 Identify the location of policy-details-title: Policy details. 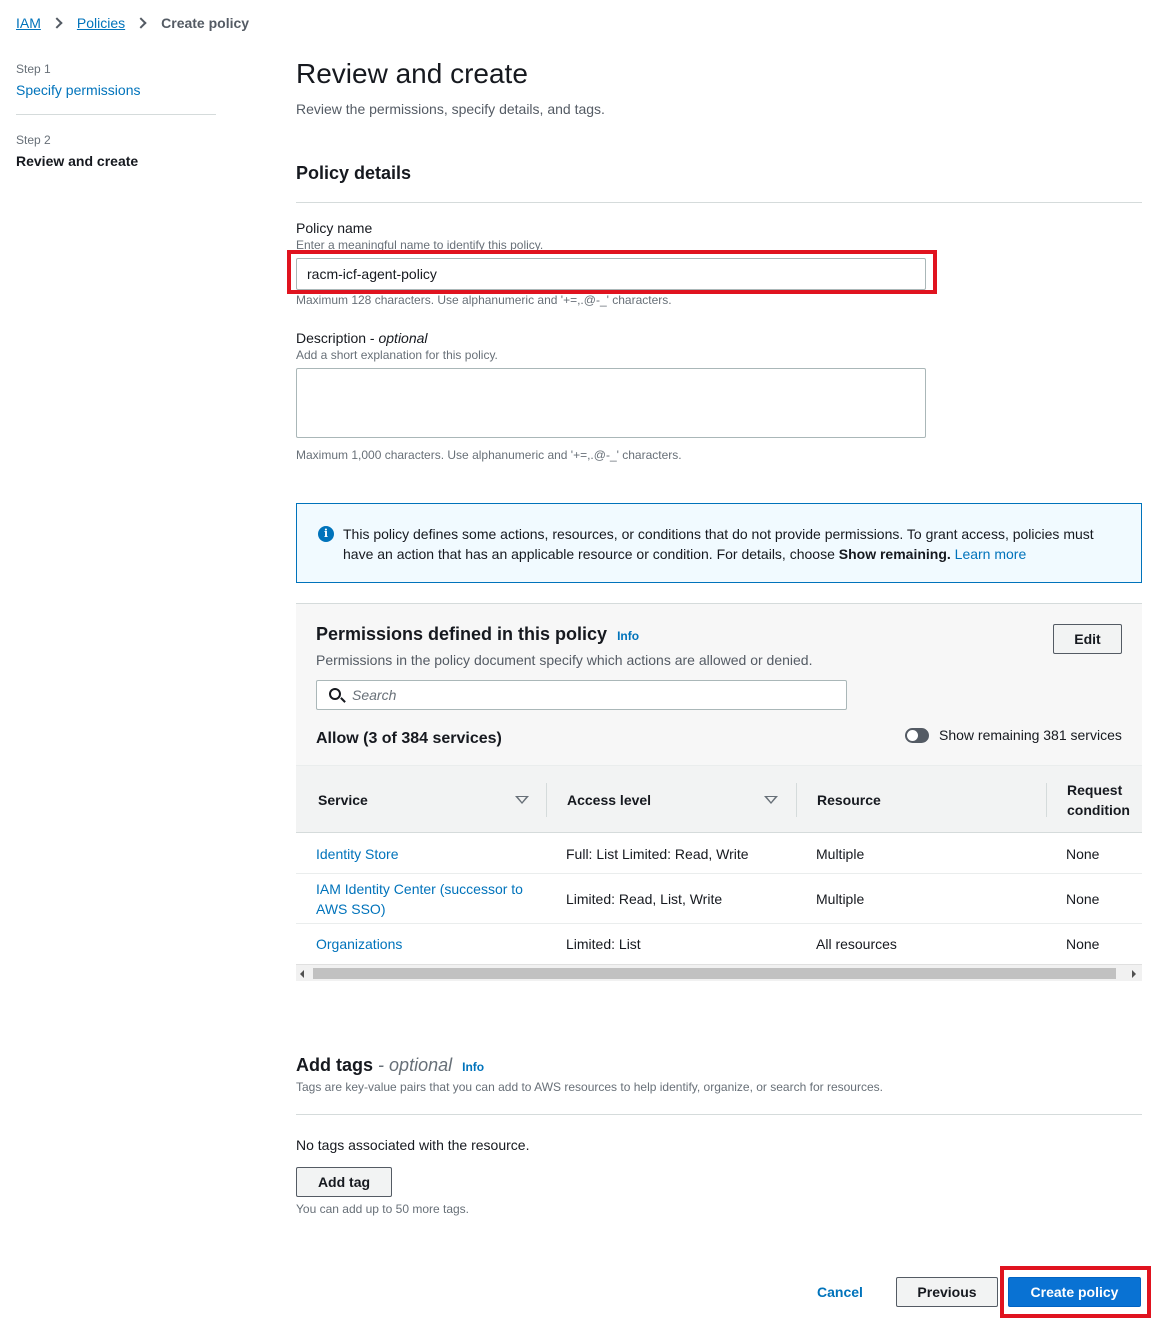
(354, 173).